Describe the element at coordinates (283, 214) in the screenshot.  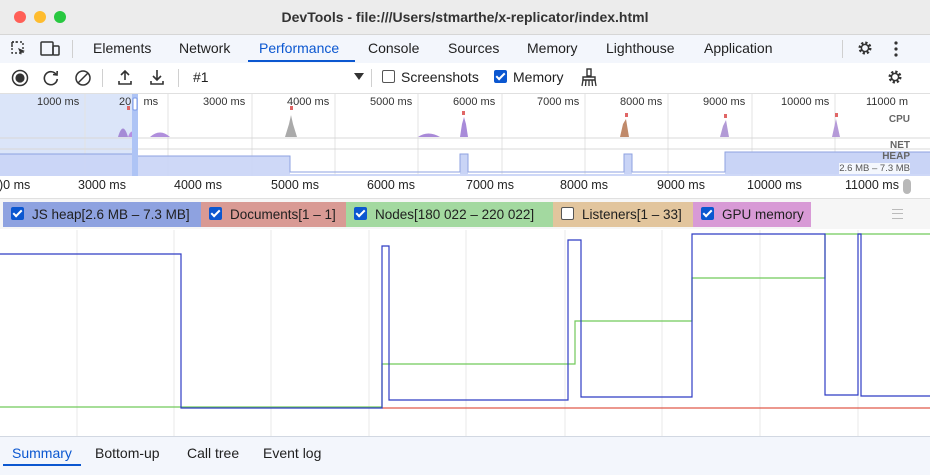
I see `documents-label: Documents[1 – 1]` at that location.